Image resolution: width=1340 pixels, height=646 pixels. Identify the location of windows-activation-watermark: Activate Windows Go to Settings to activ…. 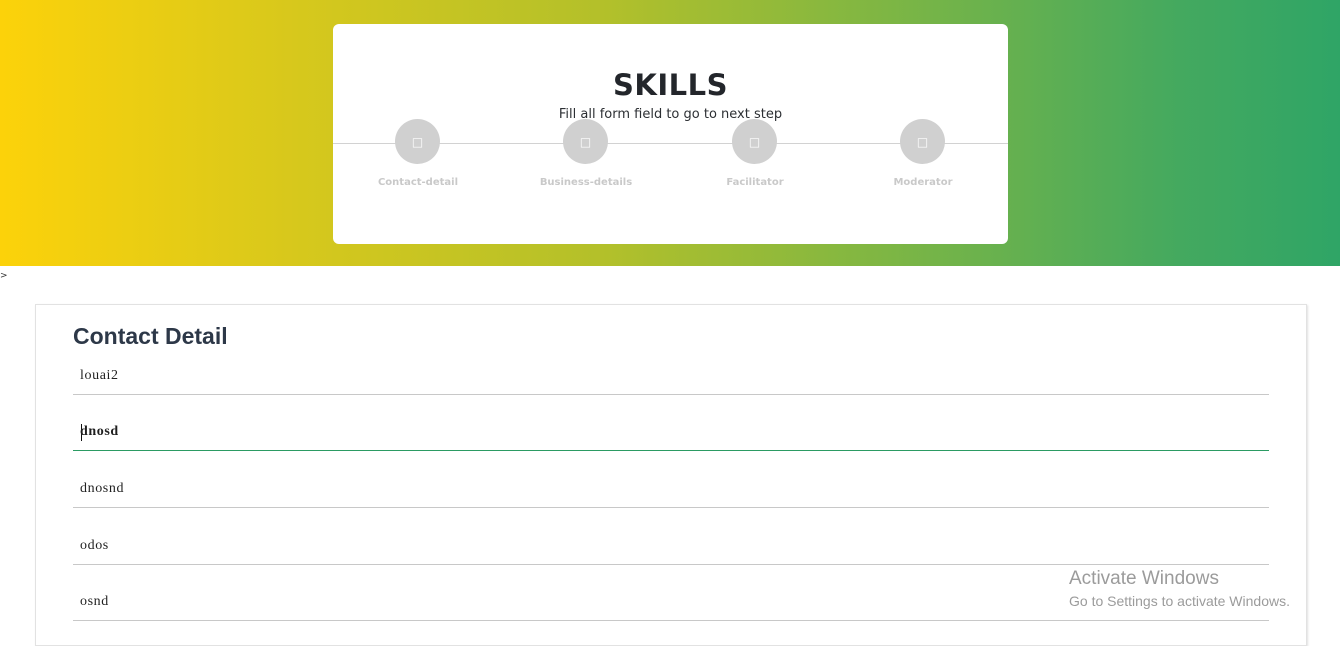
(1179, 589).